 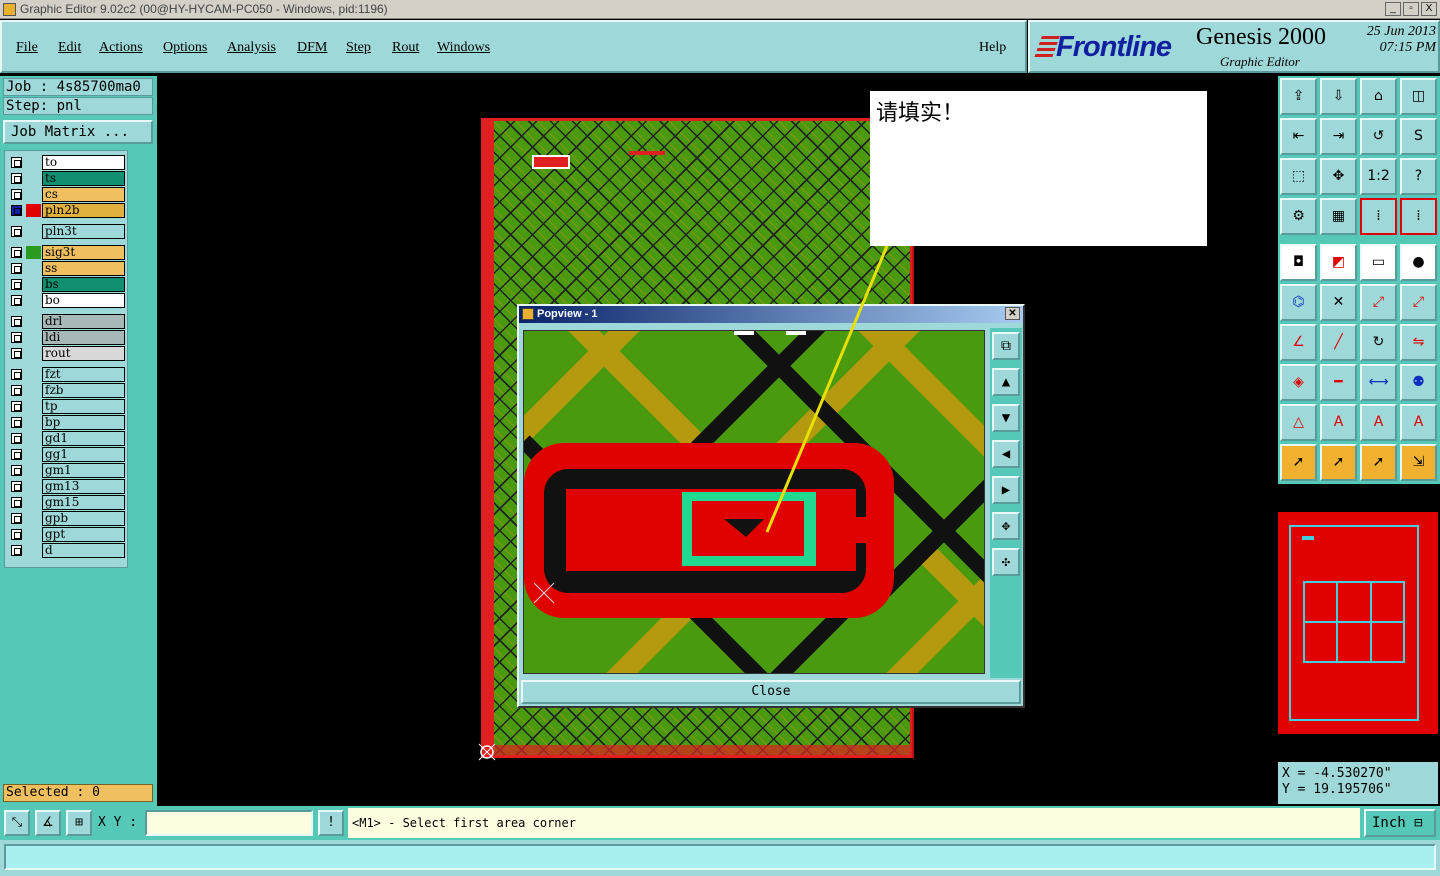 I want to click on popview-close-icon: ✕, so click(x=1012, y=313).